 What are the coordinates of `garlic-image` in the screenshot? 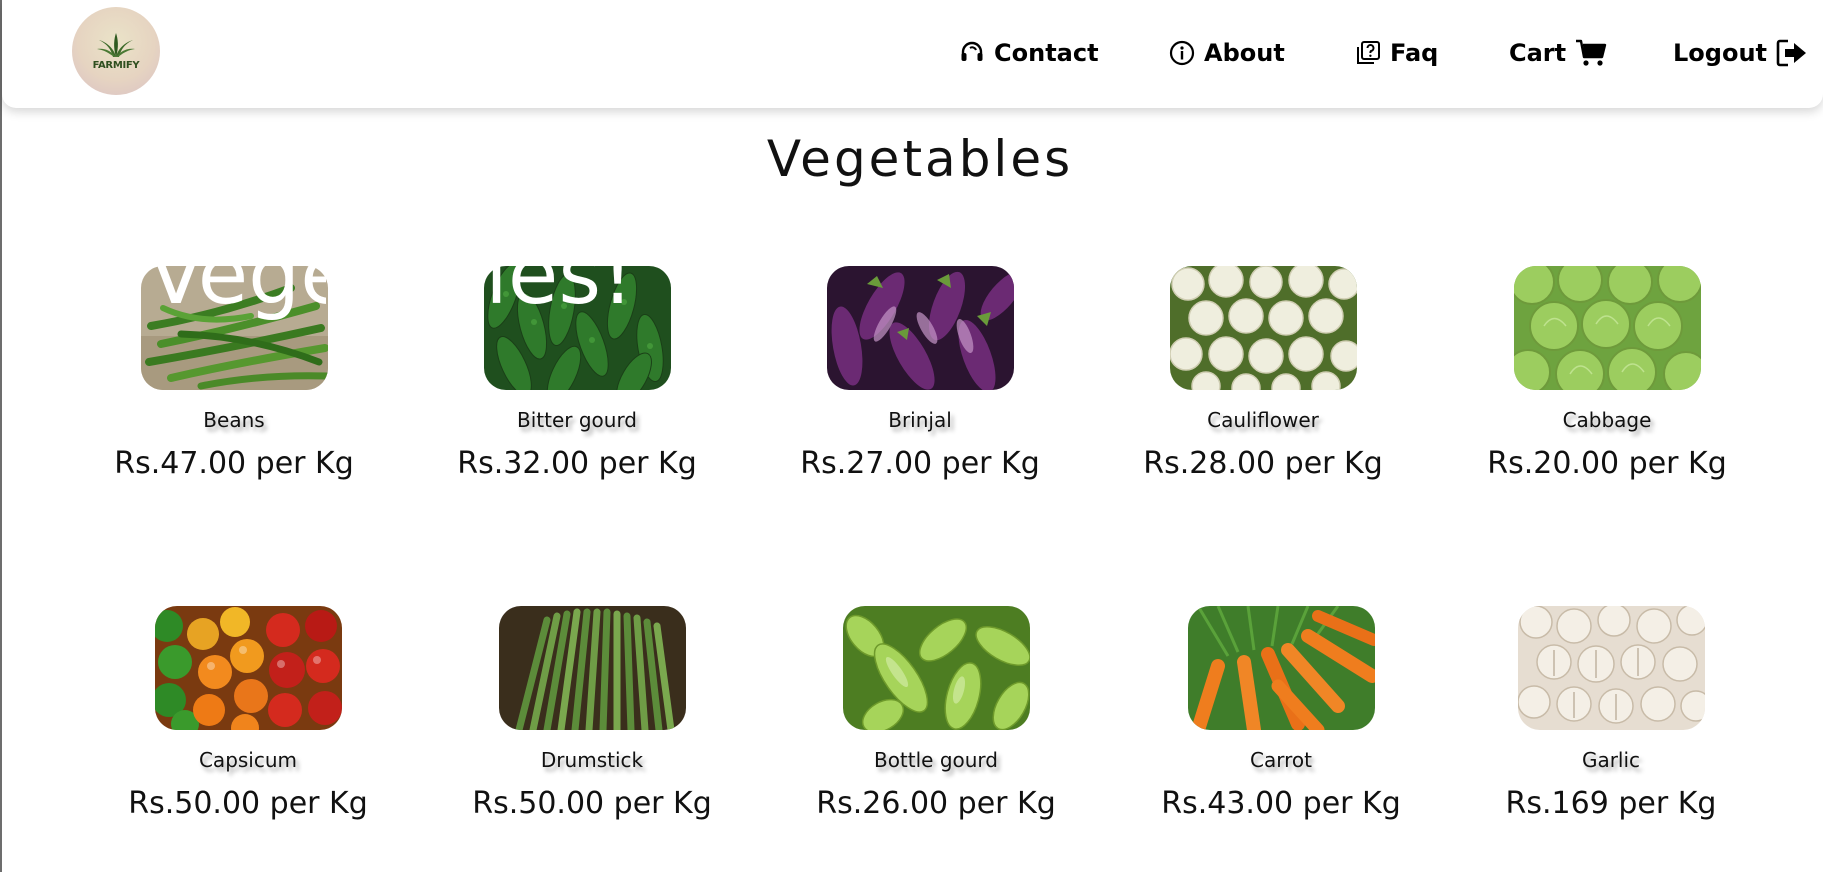 It's located at (1611, 668).